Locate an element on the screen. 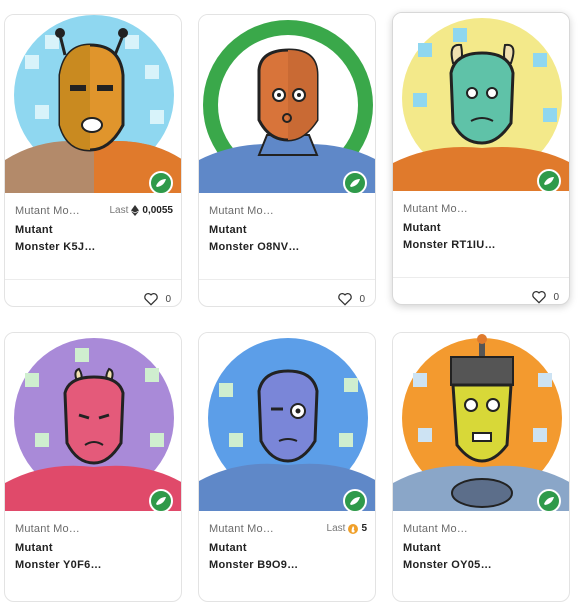  nft-card: Mutant Mo… Mutant Monster RT1IU… 0 is located at coordinates (481, 158).